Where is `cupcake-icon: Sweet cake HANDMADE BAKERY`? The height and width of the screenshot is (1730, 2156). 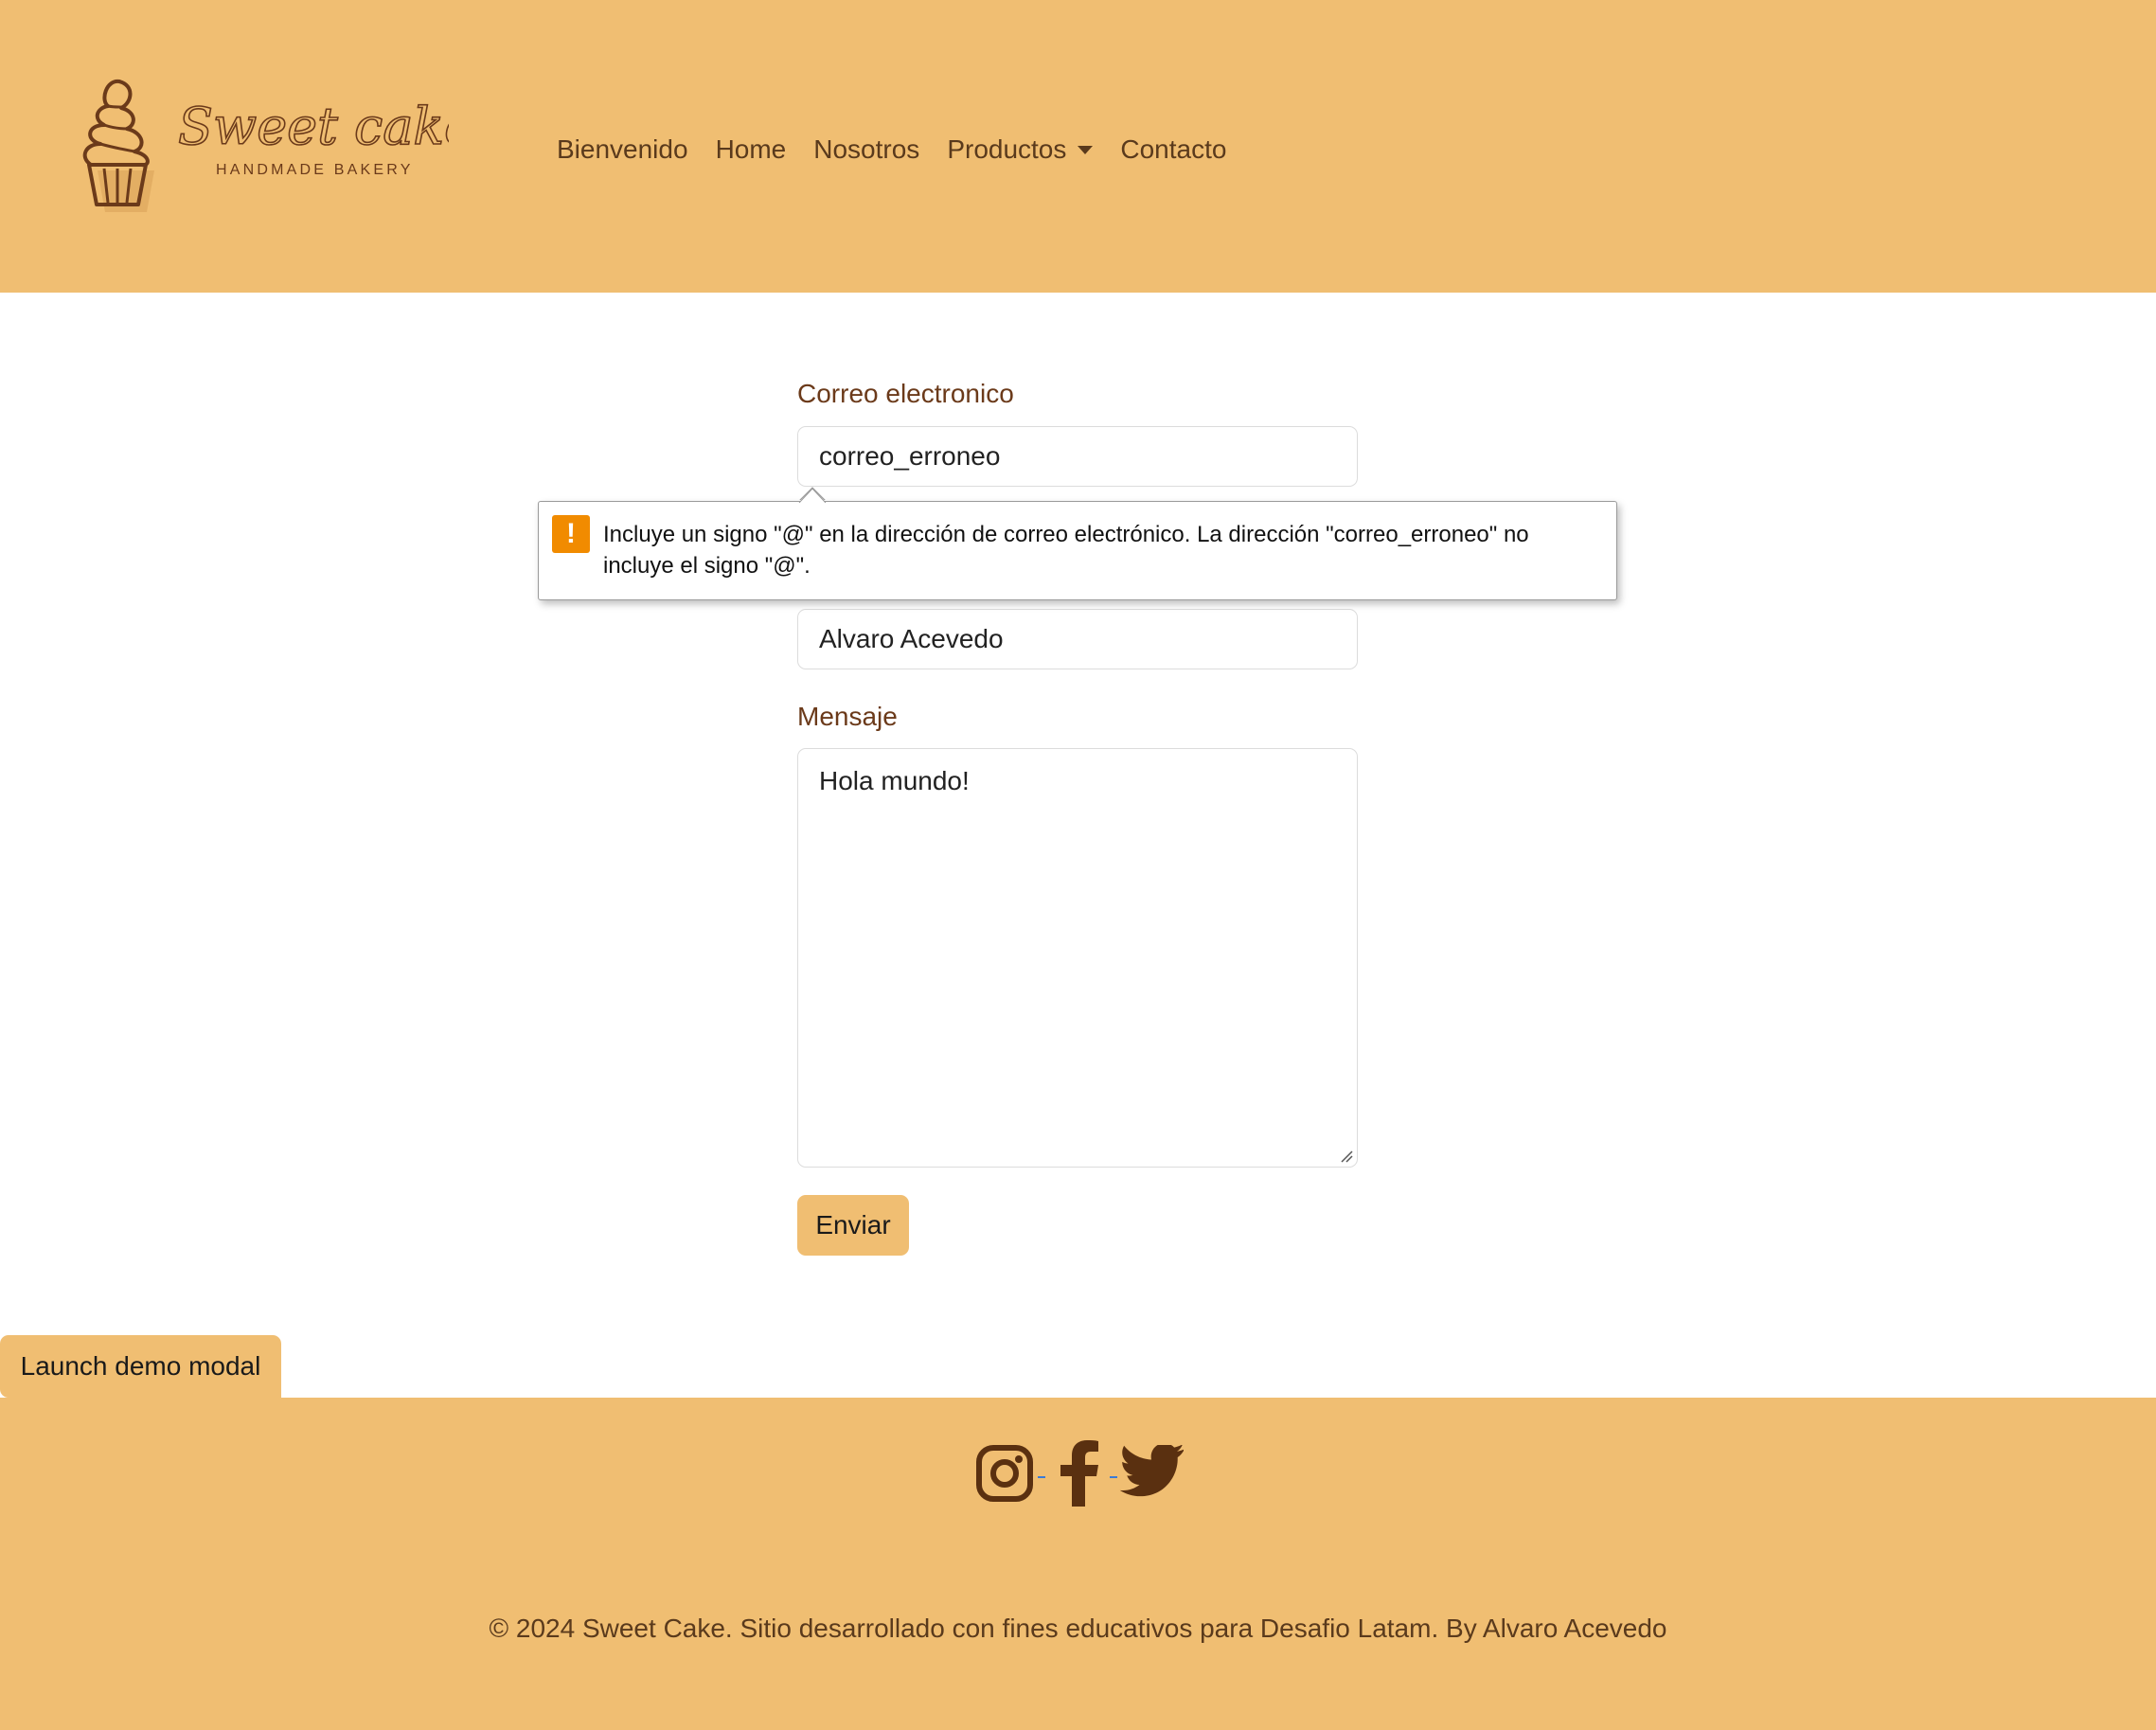 cupcake-icon: Sweet cake HANDMADE BAKERY is located at coordinates (278, 145).